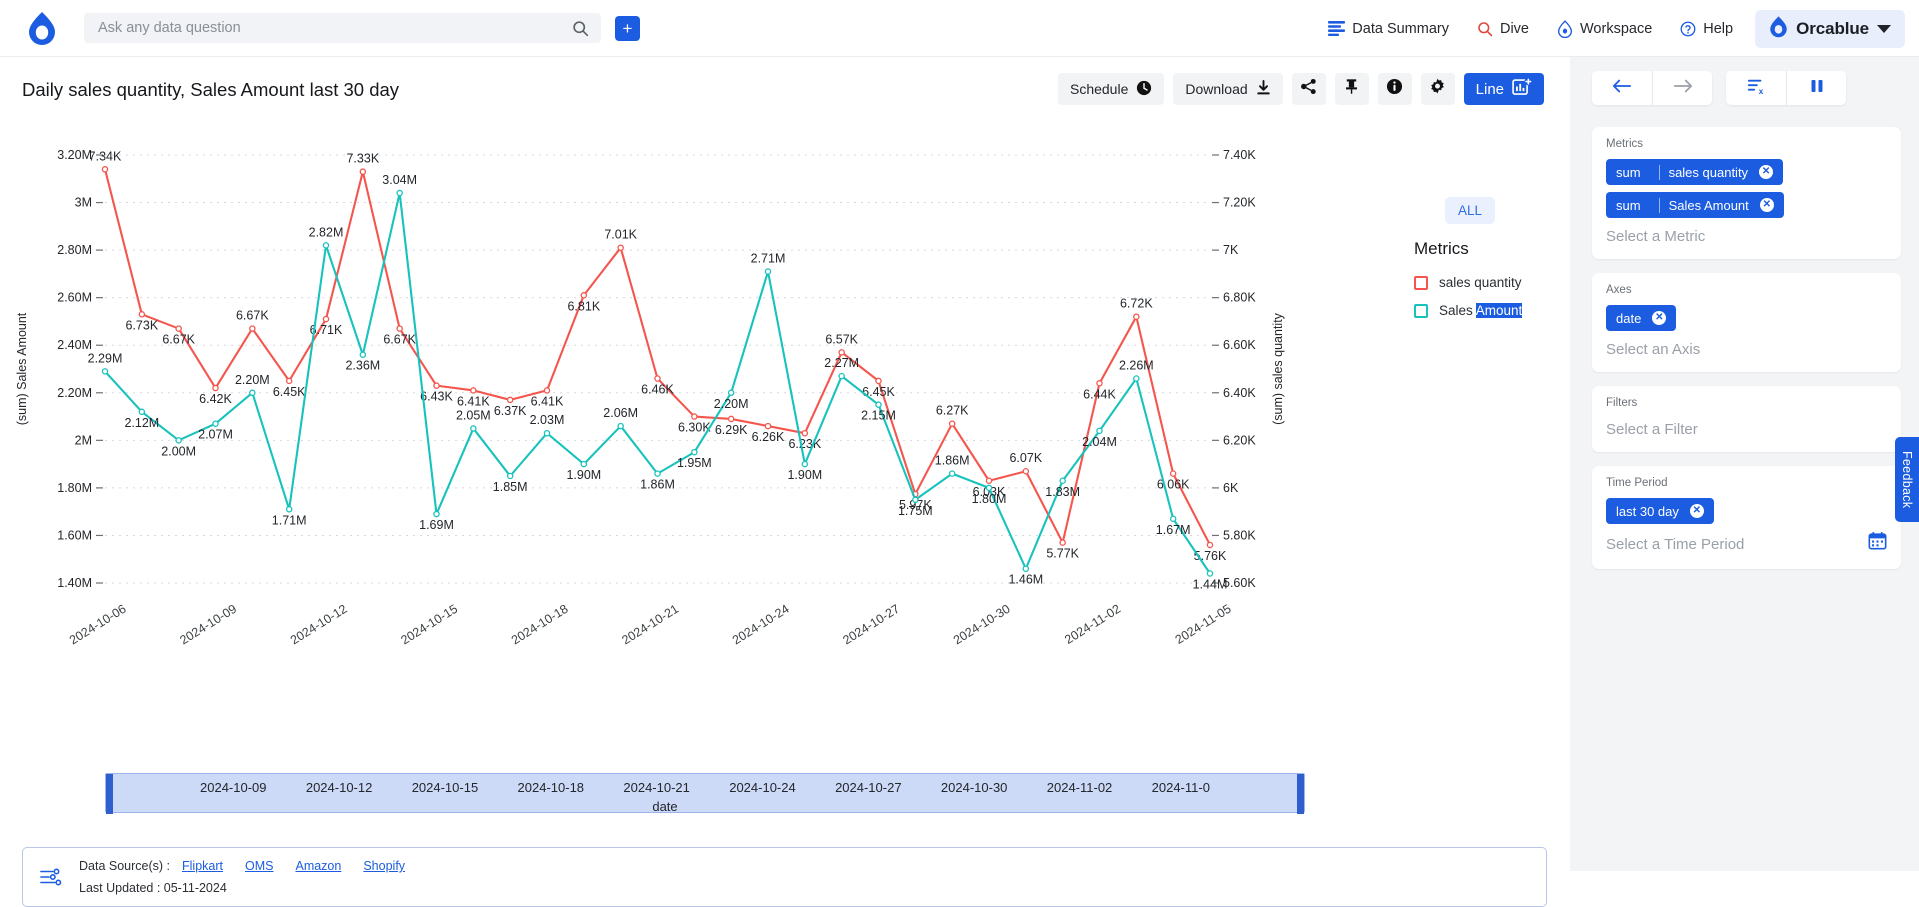  What do you see at coordinates (878, 416) in the screenshot?
I see `data-label: 2.15M` at bounding box center [878, 416].